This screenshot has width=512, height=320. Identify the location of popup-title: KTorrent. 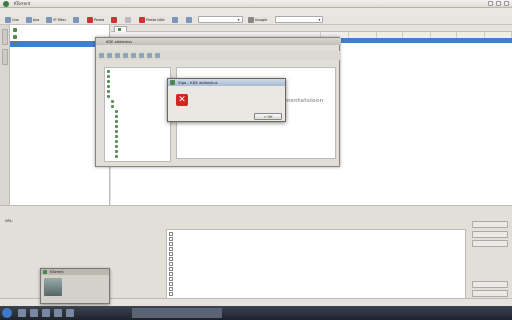
(75, 272).